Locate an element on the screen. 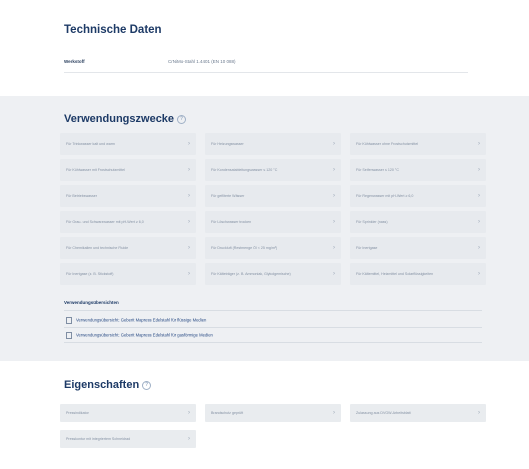 Image resolution: width=529 pixels, height=469 pixels. use-tile-label: Für Regenwasser mit pH-Wert ≥ 6,0 is located at coordinates (385, 196).